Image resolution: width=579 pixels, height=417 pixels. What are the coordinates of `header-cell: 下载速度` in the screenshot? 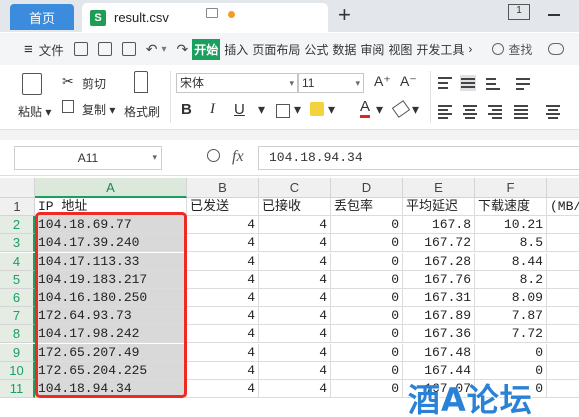 It's located at (511, 207).